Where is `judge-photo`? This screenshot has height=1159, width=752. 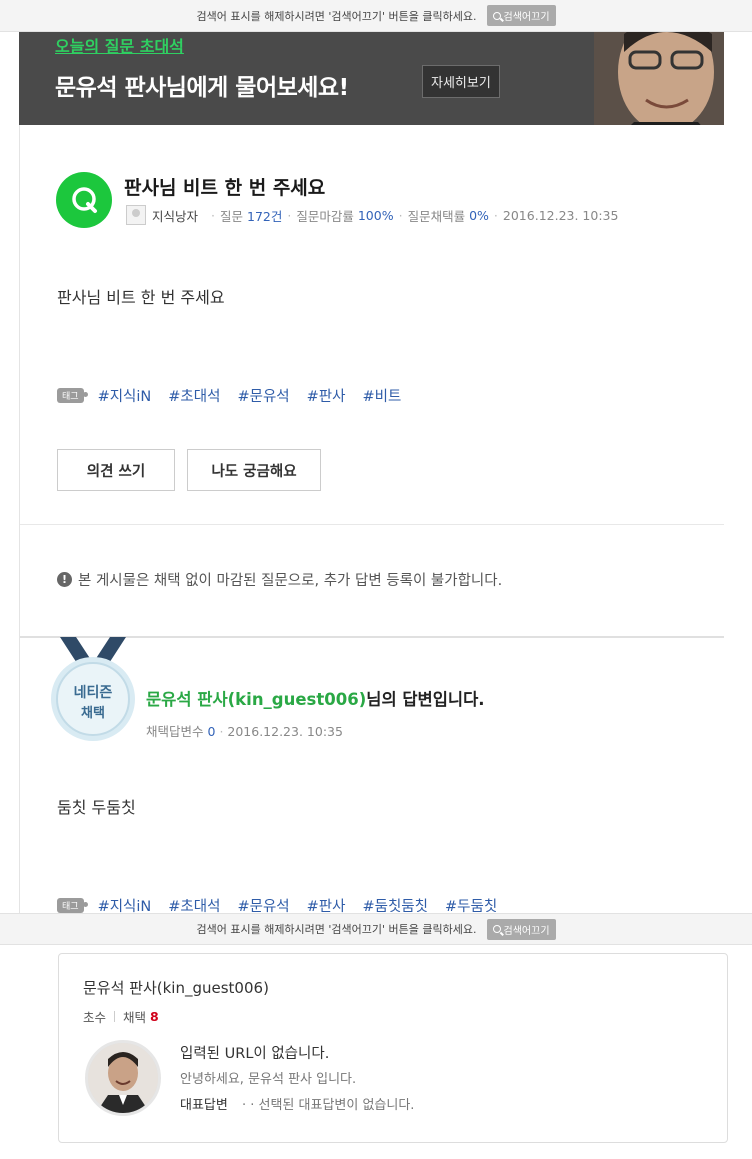
judge-photo is located at coordinates (659, 78).